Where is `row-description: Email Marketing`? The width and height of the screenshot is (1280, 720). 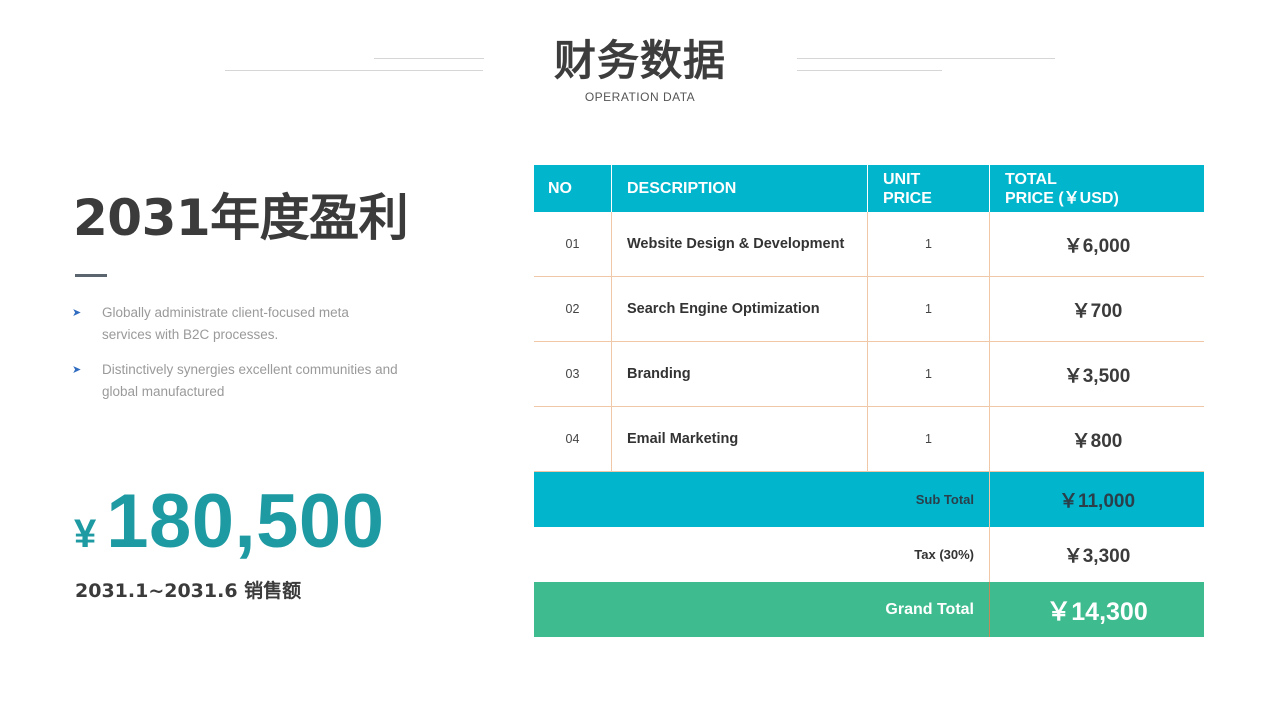
row-description: Email Marketing is located at coordinates (740, 439).